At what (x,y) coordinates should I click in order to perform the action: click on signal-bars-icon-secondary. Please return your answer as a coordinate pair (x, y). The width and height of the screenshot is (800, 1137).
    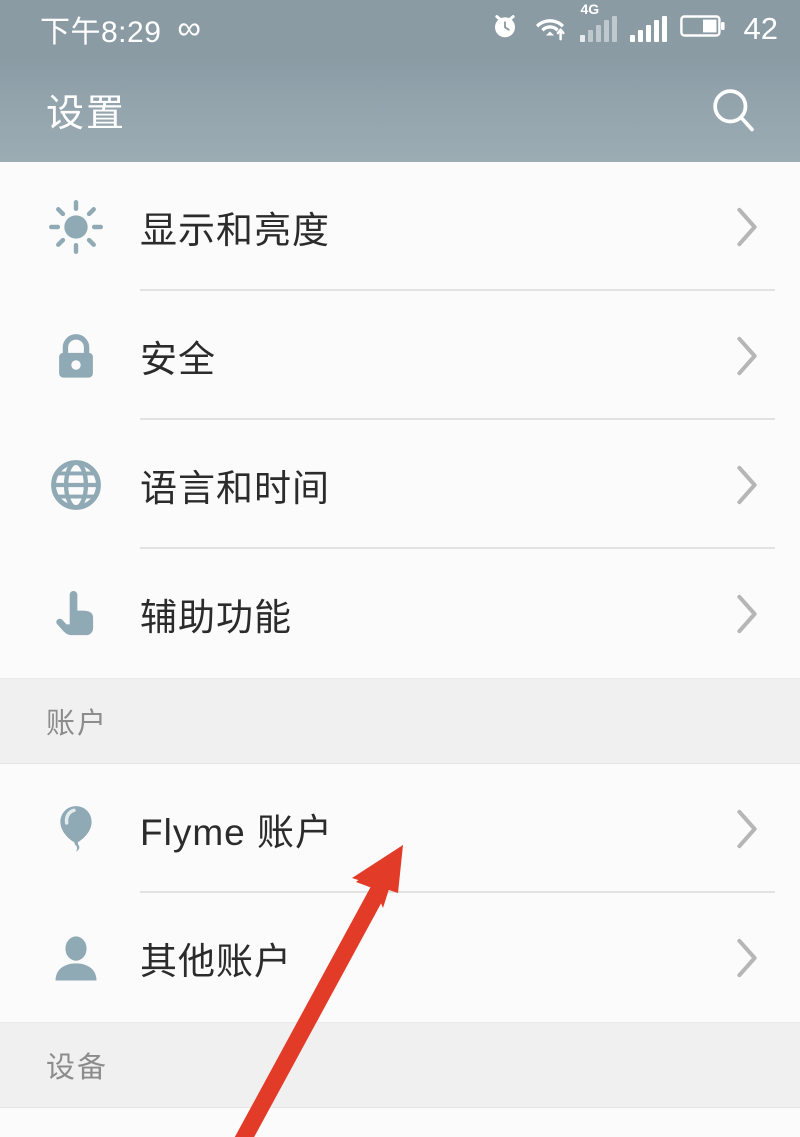
    Looking at the image, I should click on (648, 28).